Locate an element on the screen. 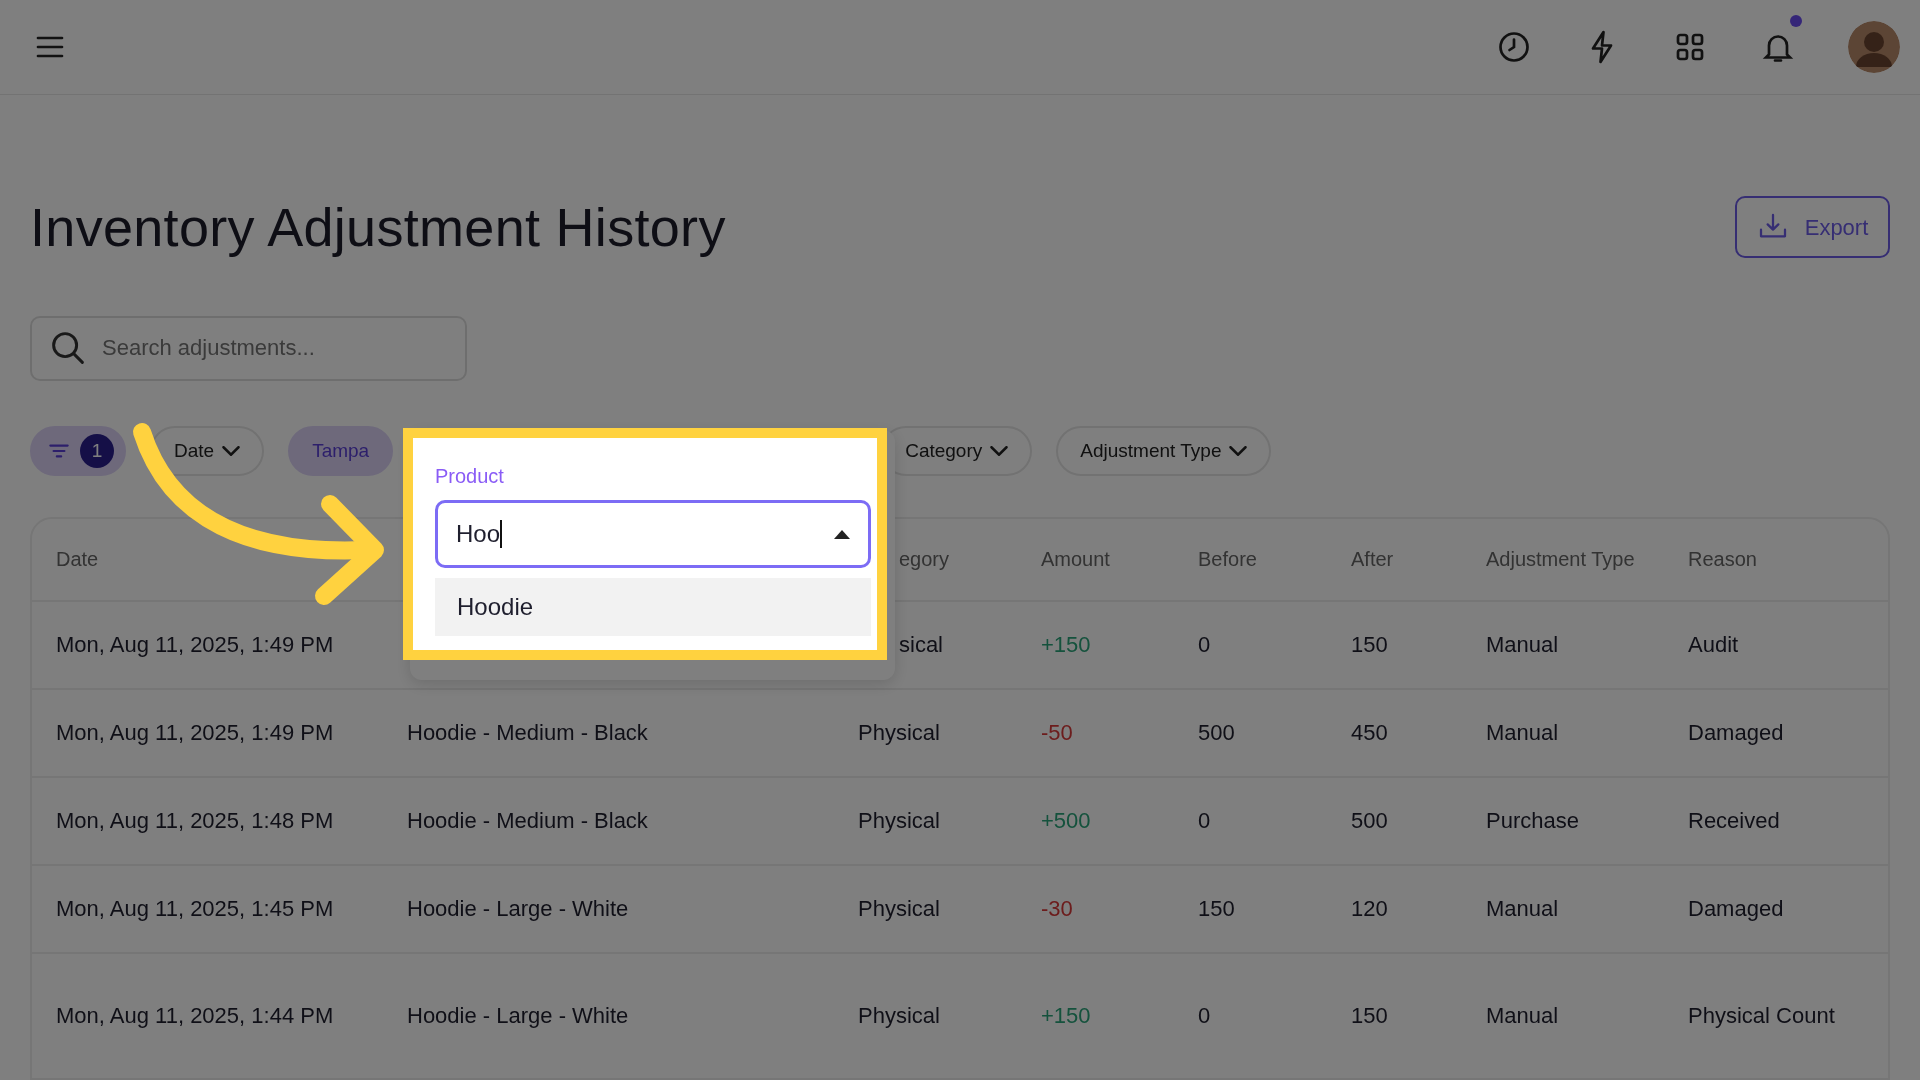 The height and width of the screenshot is (1080, 1920). table-cell-text: Purchase is located at coordinates (1532, 821).